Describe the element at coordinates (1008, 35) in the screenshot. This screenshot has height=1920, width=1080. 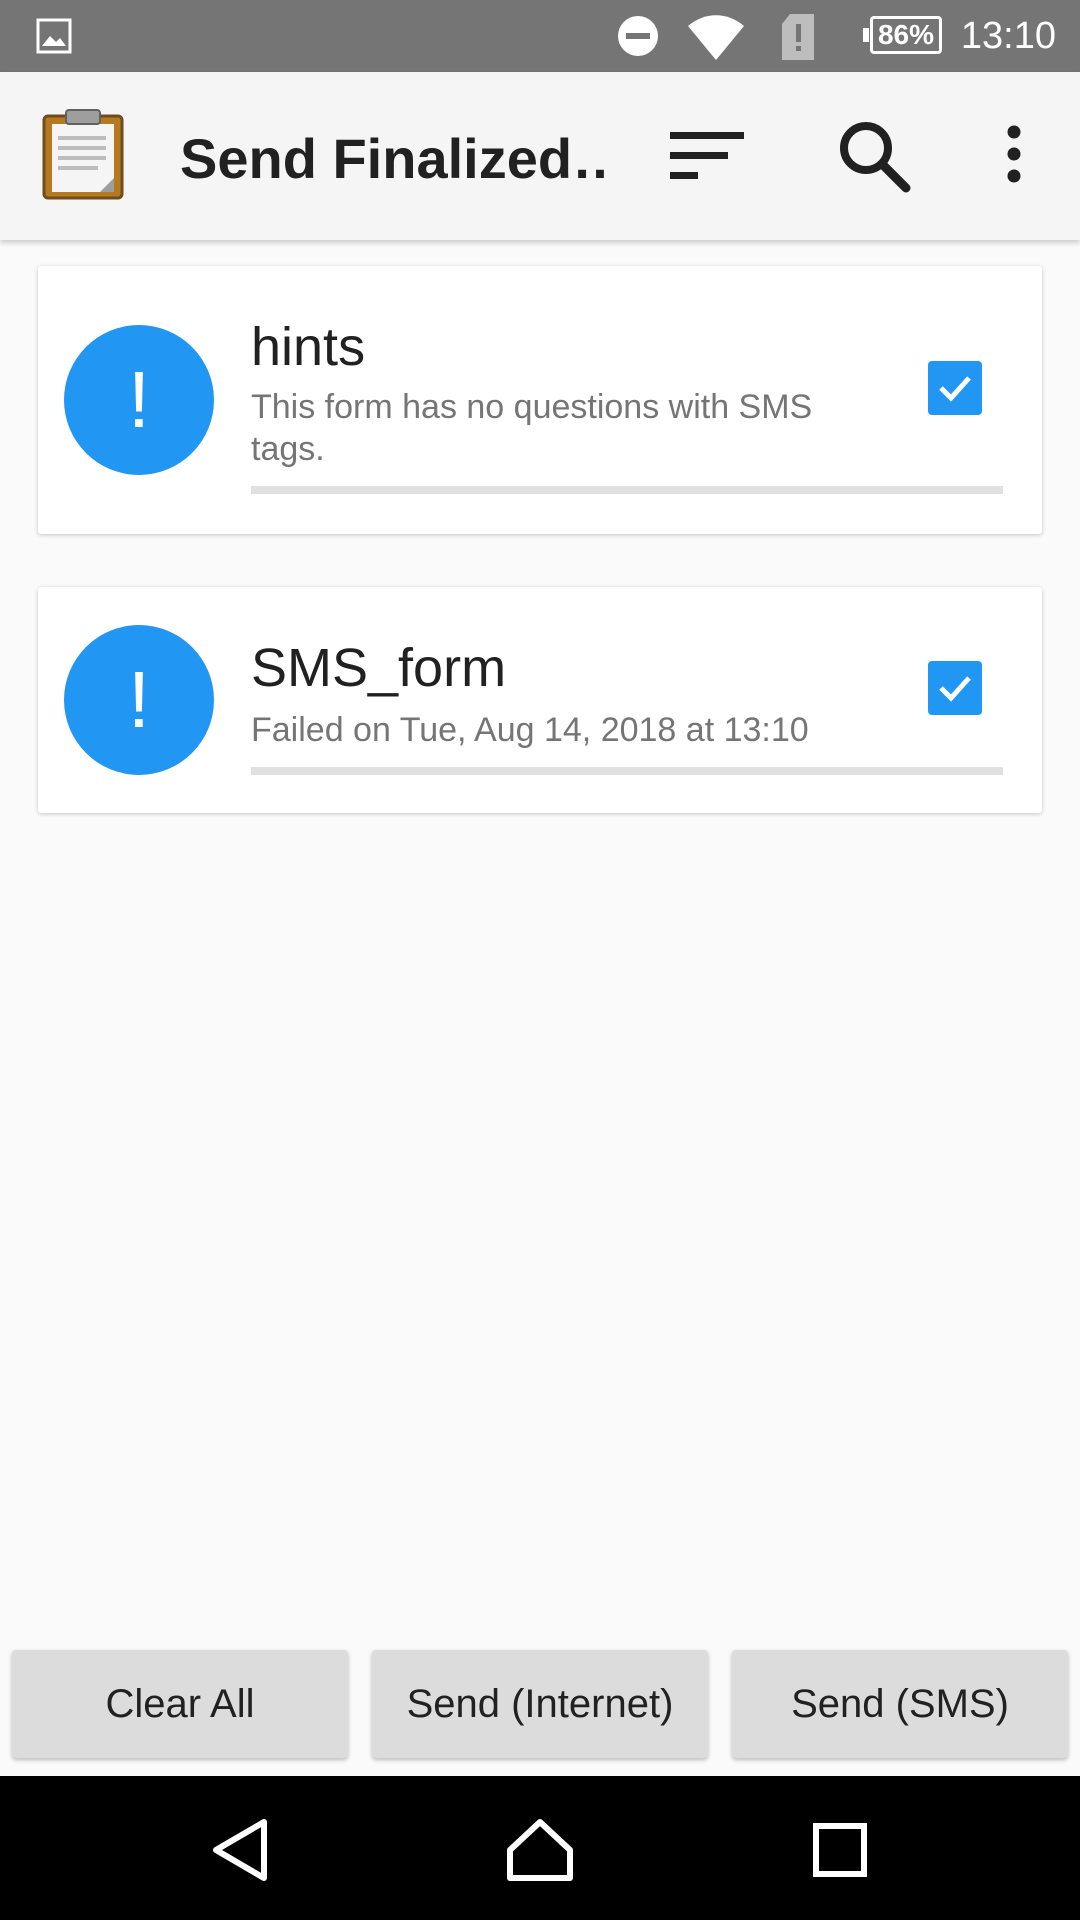
I see `clock: 13:10` at that location.